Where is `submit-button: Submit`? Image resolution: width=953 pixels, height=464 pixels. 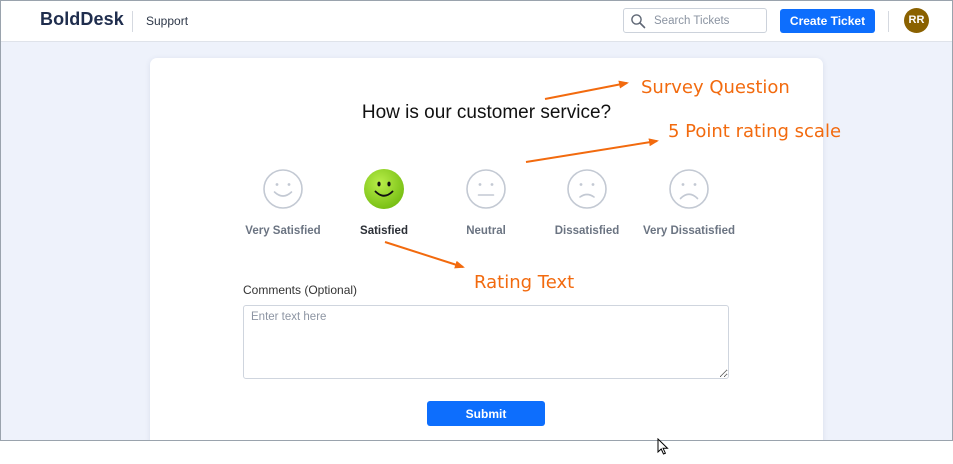
submit-button: Submit is located at coordinates (486, 413).